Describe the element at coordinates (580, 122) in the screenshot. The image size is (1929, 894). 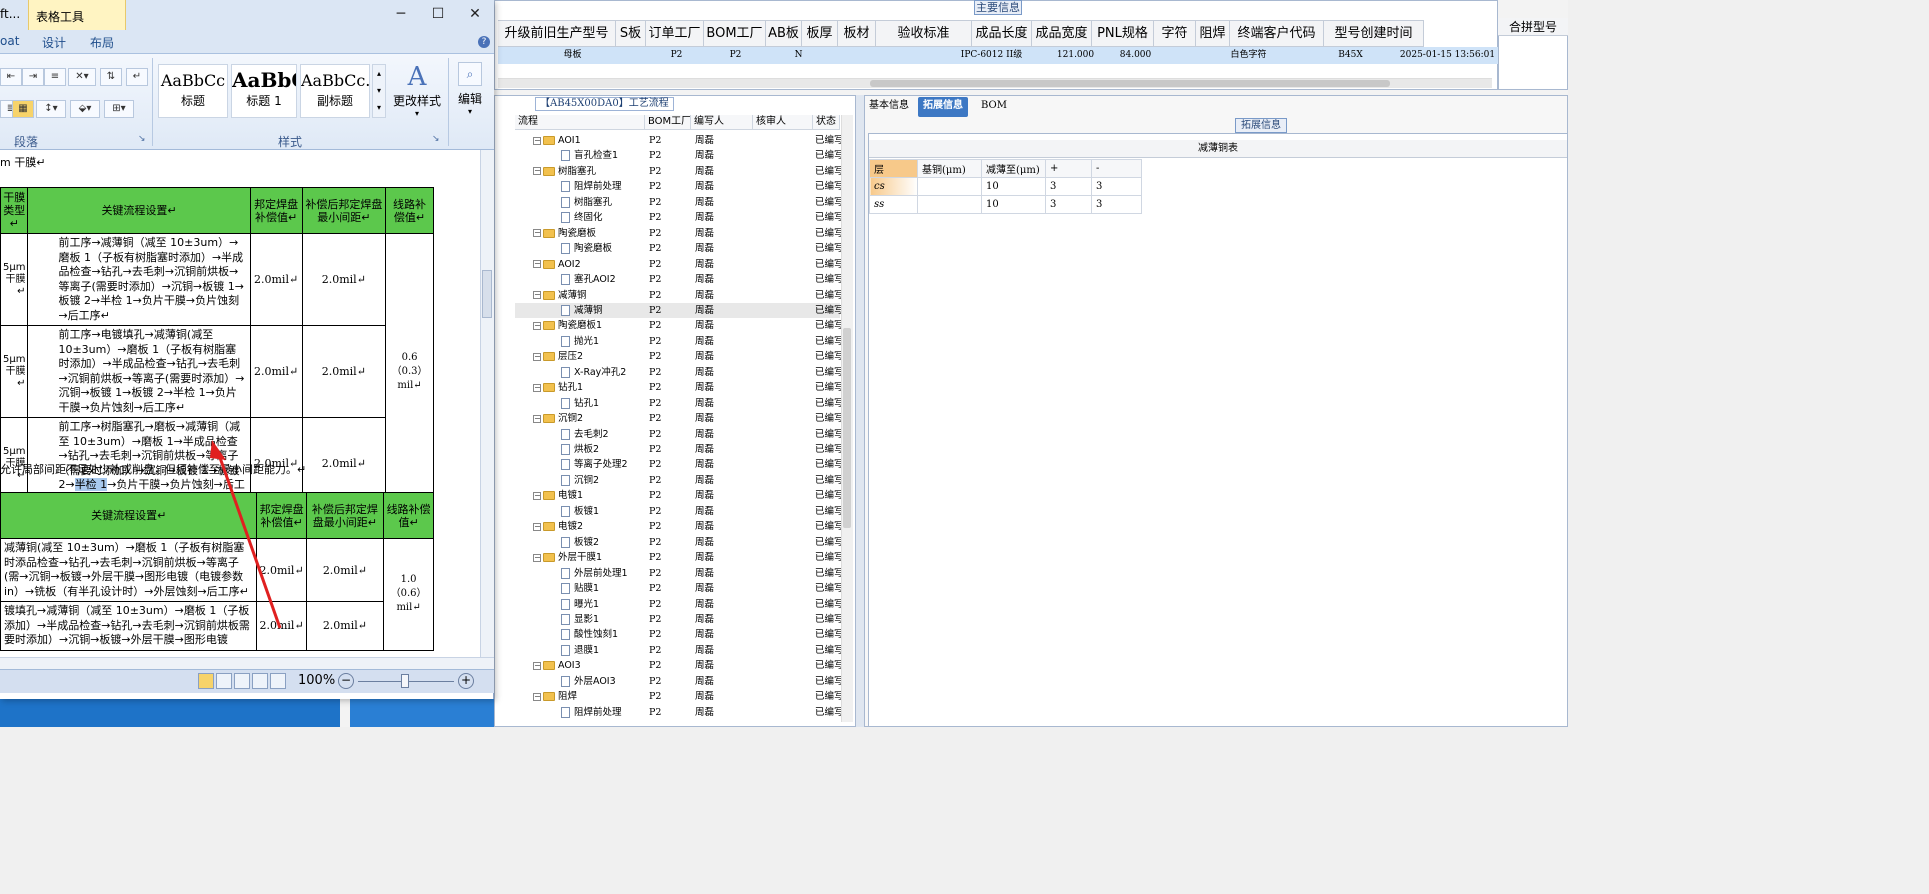
I see `flow-col-header: 流程` at that location.